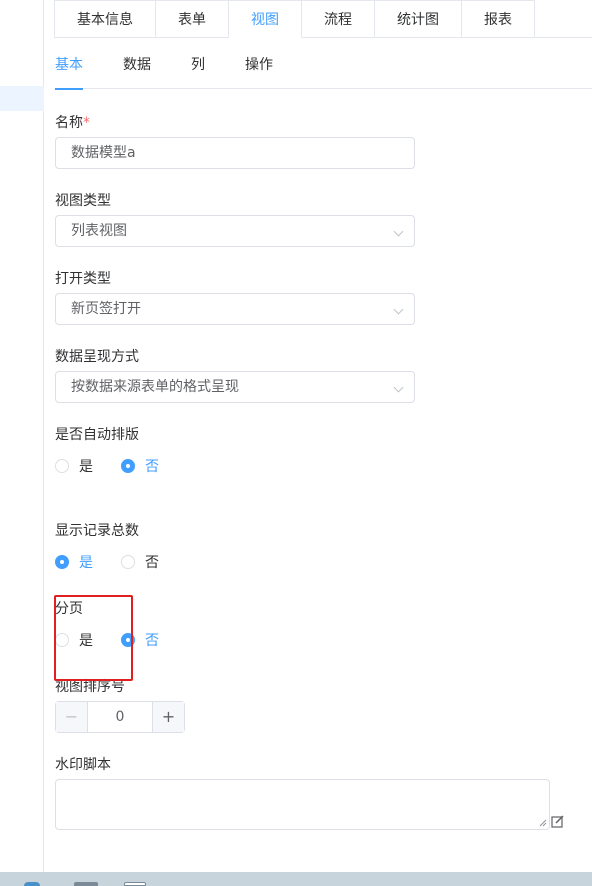  Describe the element at coordinates (140, 640) in the screenshot. I see `pagination-no-radio: 否` at that location.